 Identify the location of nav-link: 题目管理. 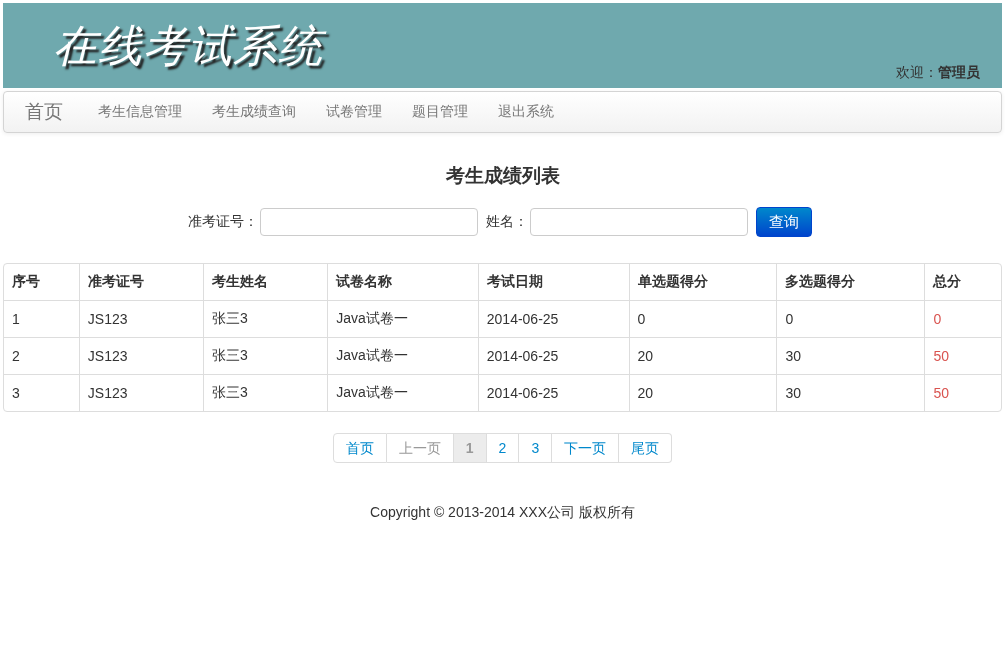
(440, 112).